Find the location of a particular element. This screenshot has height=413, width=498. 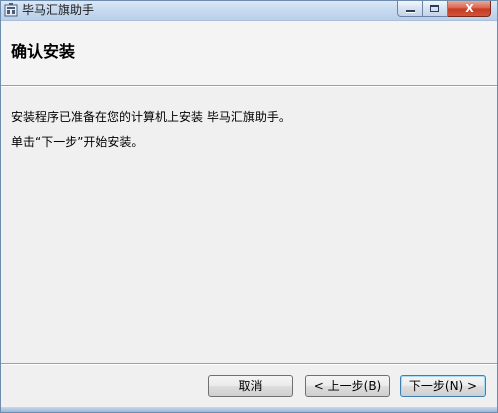

taskbar-strip is located at coordinates (249, 409).